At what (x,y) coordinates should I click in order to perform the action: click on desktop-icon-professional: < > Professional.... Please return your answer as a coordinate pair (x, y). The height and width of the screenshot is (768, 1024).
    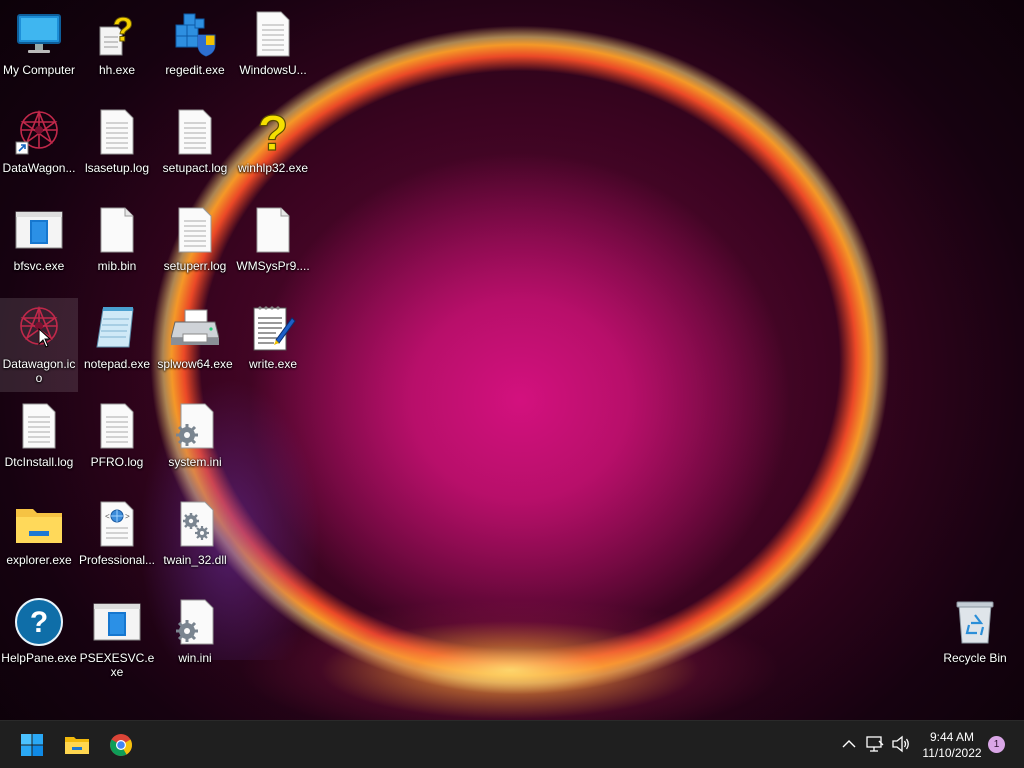
    Looking at the image, I should click on (117, 541).